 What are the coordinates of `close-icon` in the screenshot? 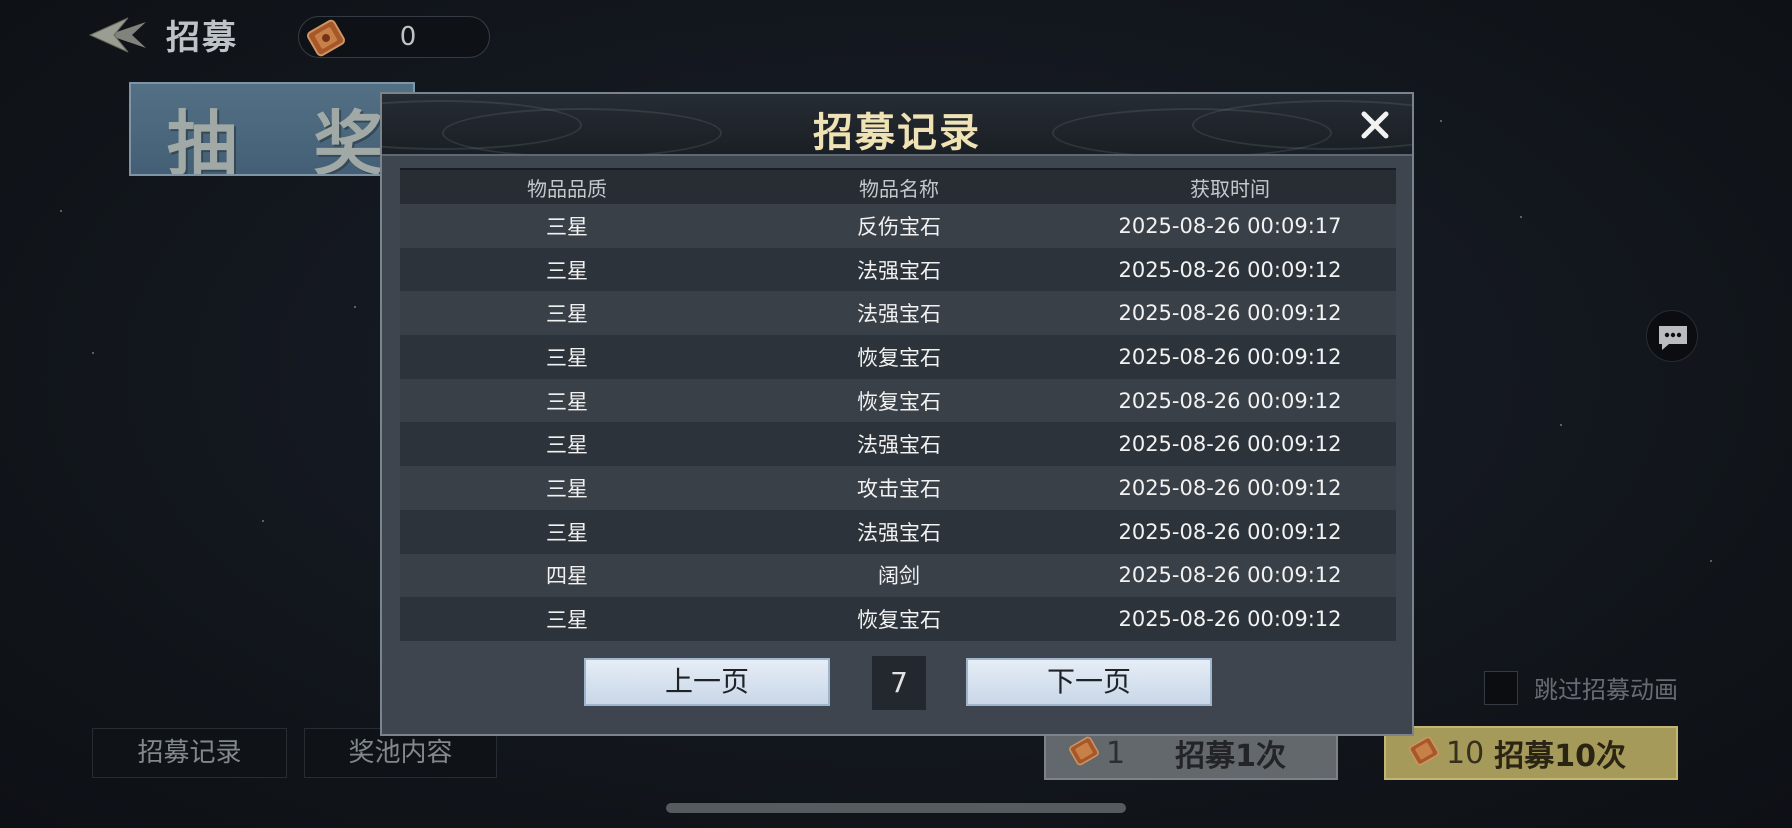 It's located at (1375, 125).